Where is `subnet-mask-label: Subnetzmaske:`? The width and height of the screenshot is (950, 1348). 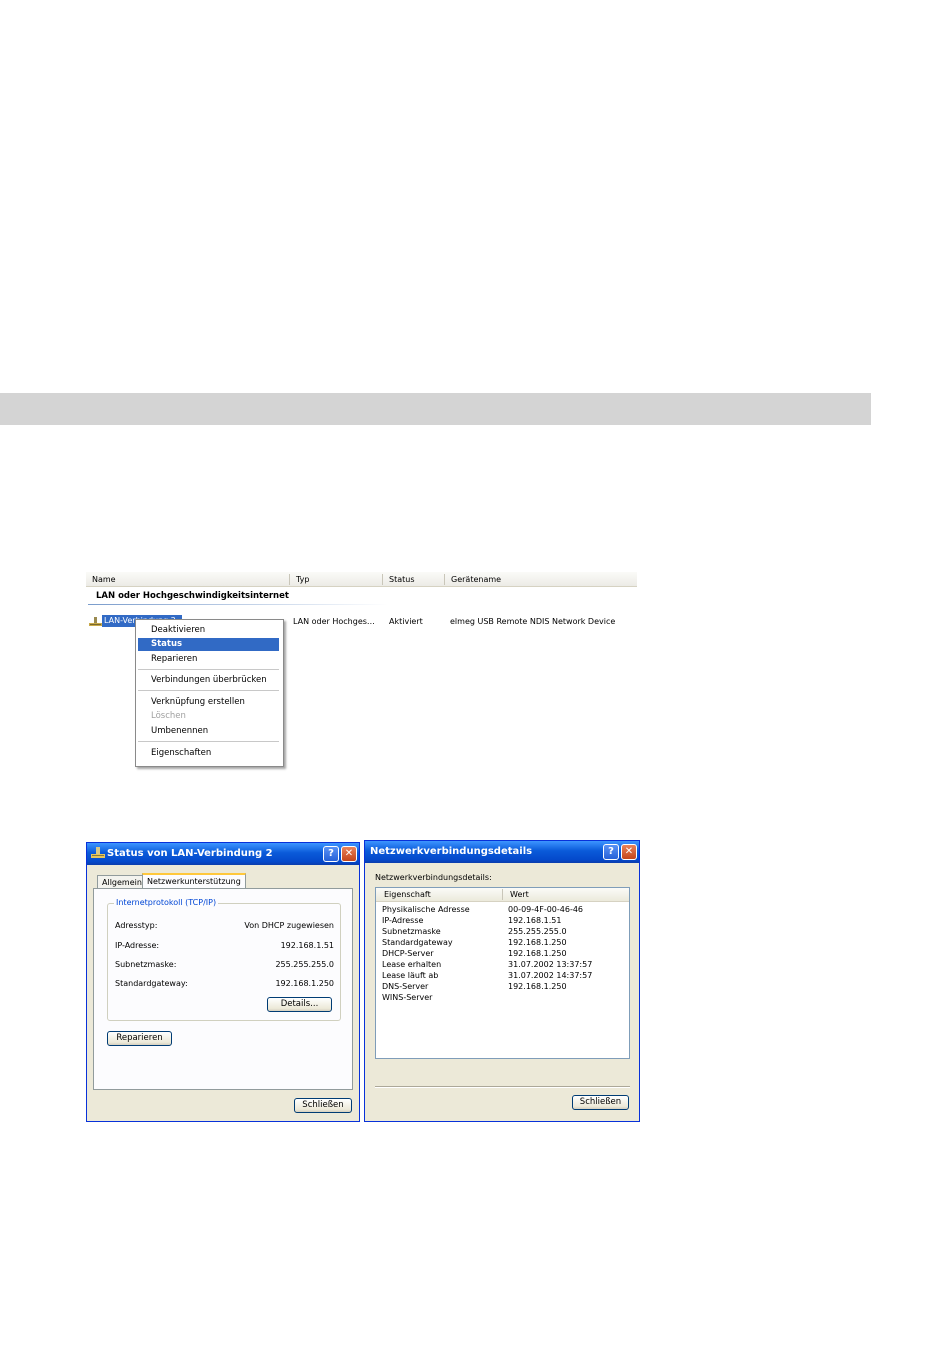
subnet-mask-label: Subnetzmaske: is located at coordinates (146, 964).